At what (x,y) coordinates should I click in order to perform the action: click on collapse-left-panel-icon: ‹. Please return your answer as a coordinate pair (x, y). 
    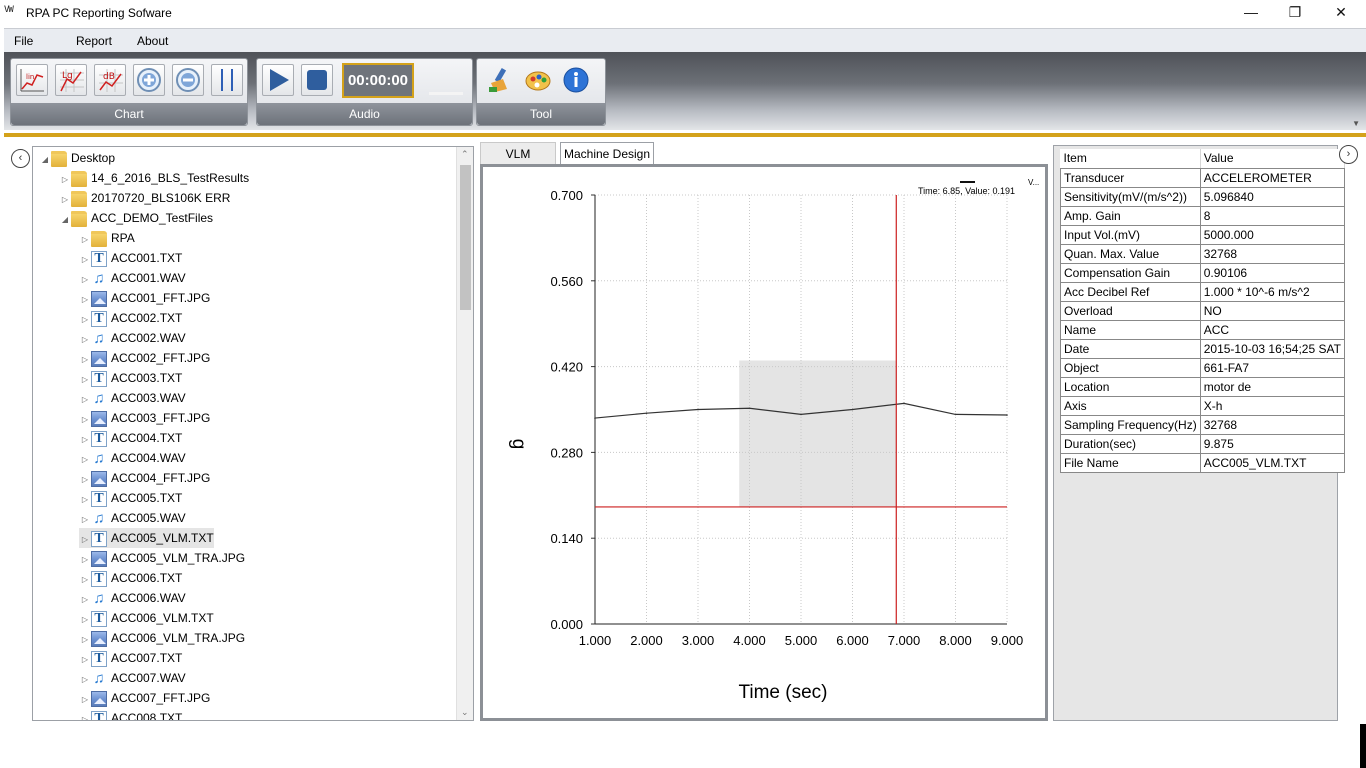
    Looking at the image, I should click on (20, 158).